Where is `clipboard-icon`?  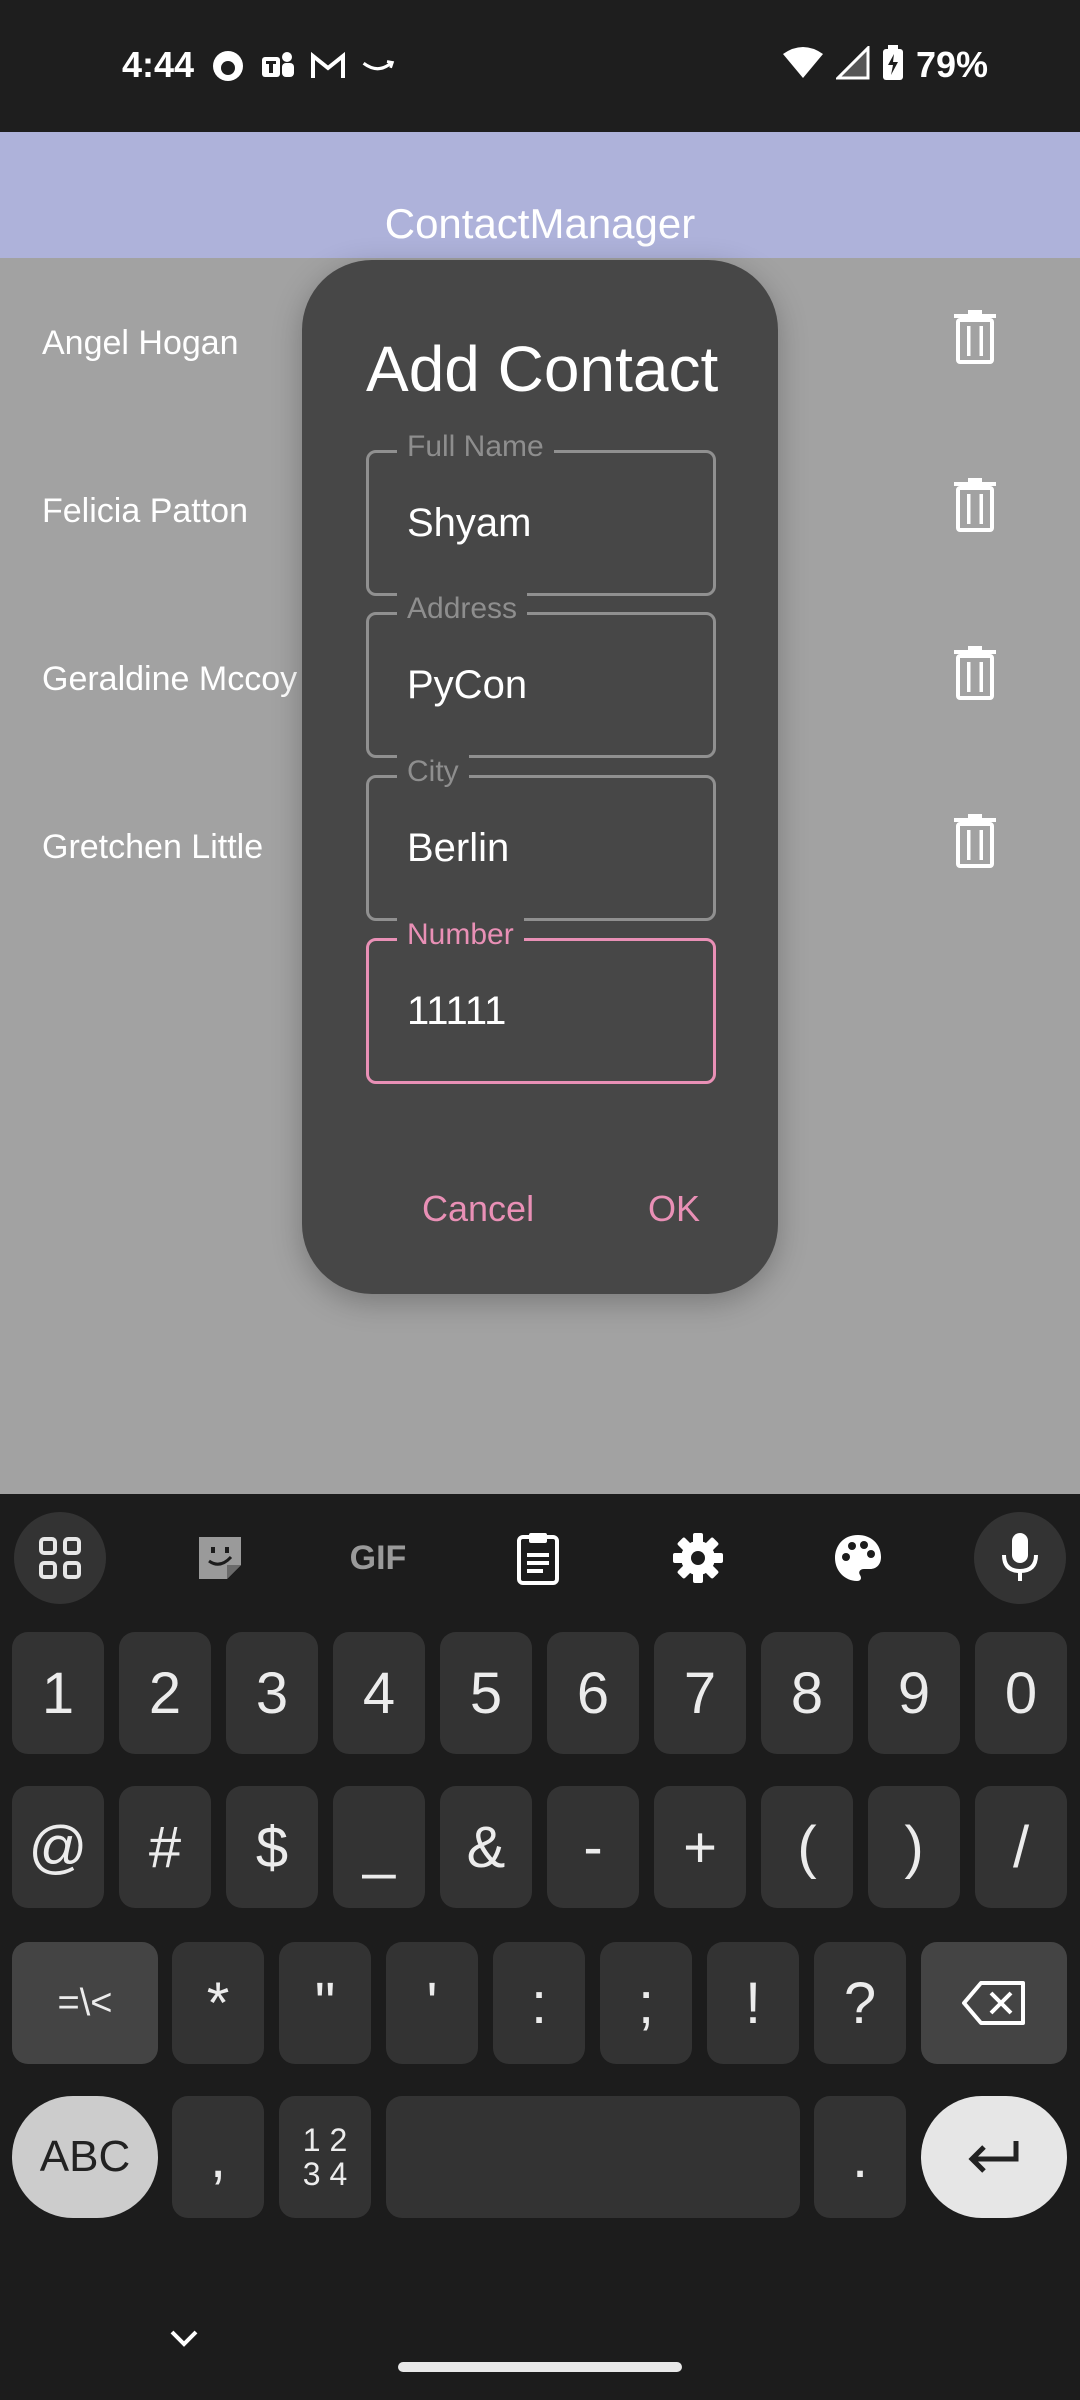
clipboard-icon is located at coordinates (538, 1558).